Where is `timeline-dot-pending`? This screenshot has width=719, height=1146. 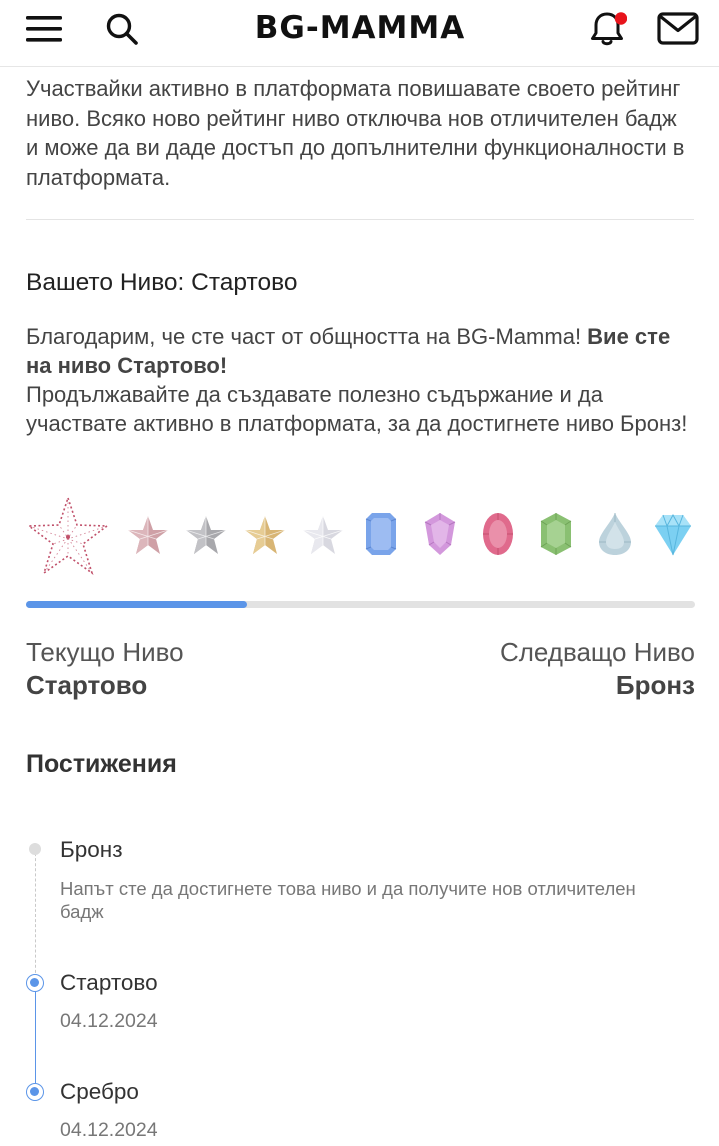
timeline-dot-pending is located at coordinates (35, 849).